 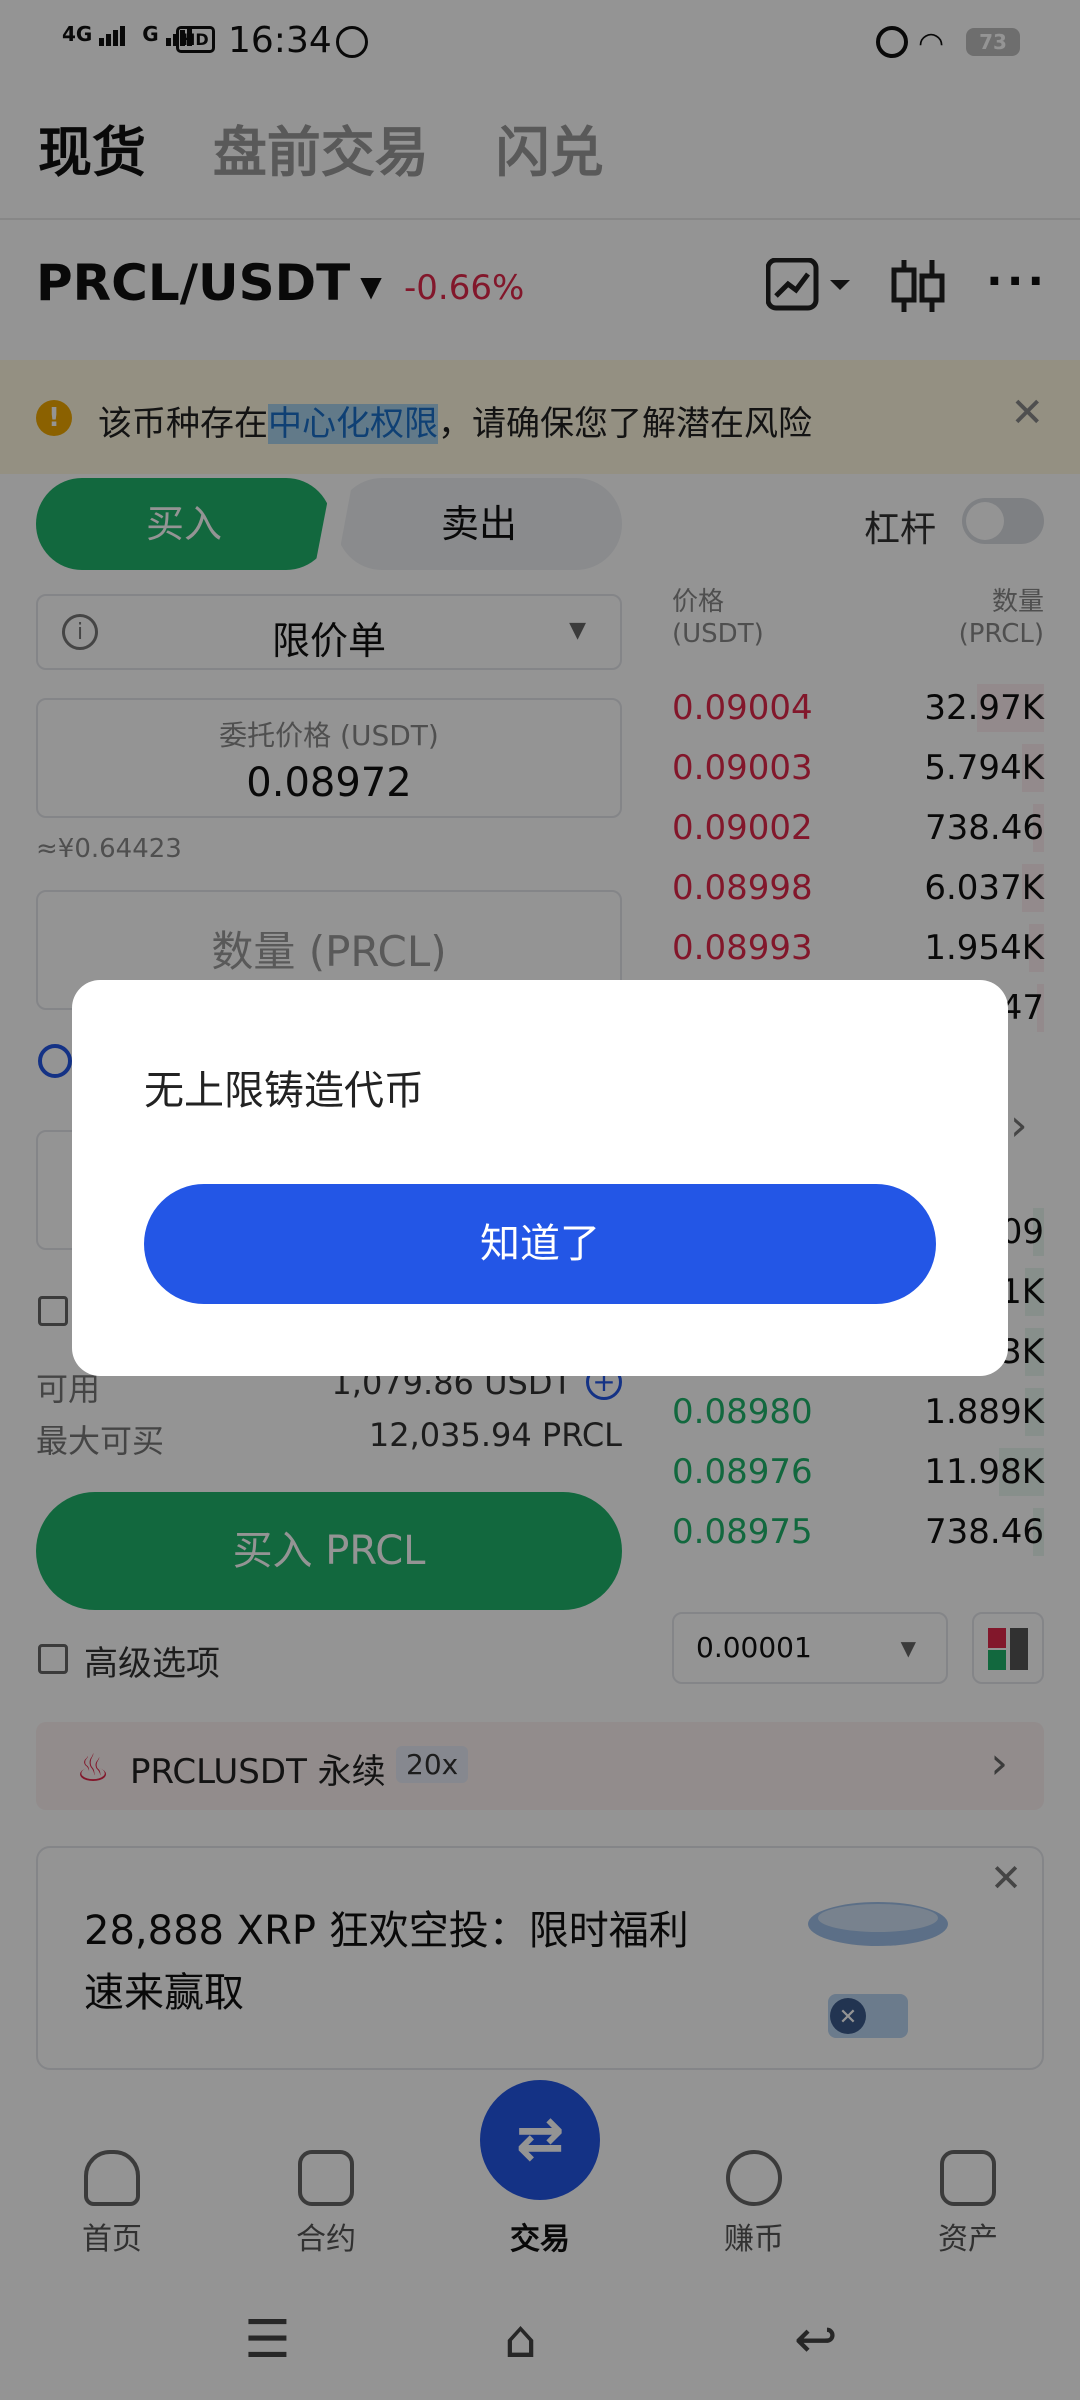 I want to click on alert-dialog: 无上限铸造代币 知道了, so click(x=540, y=1178).